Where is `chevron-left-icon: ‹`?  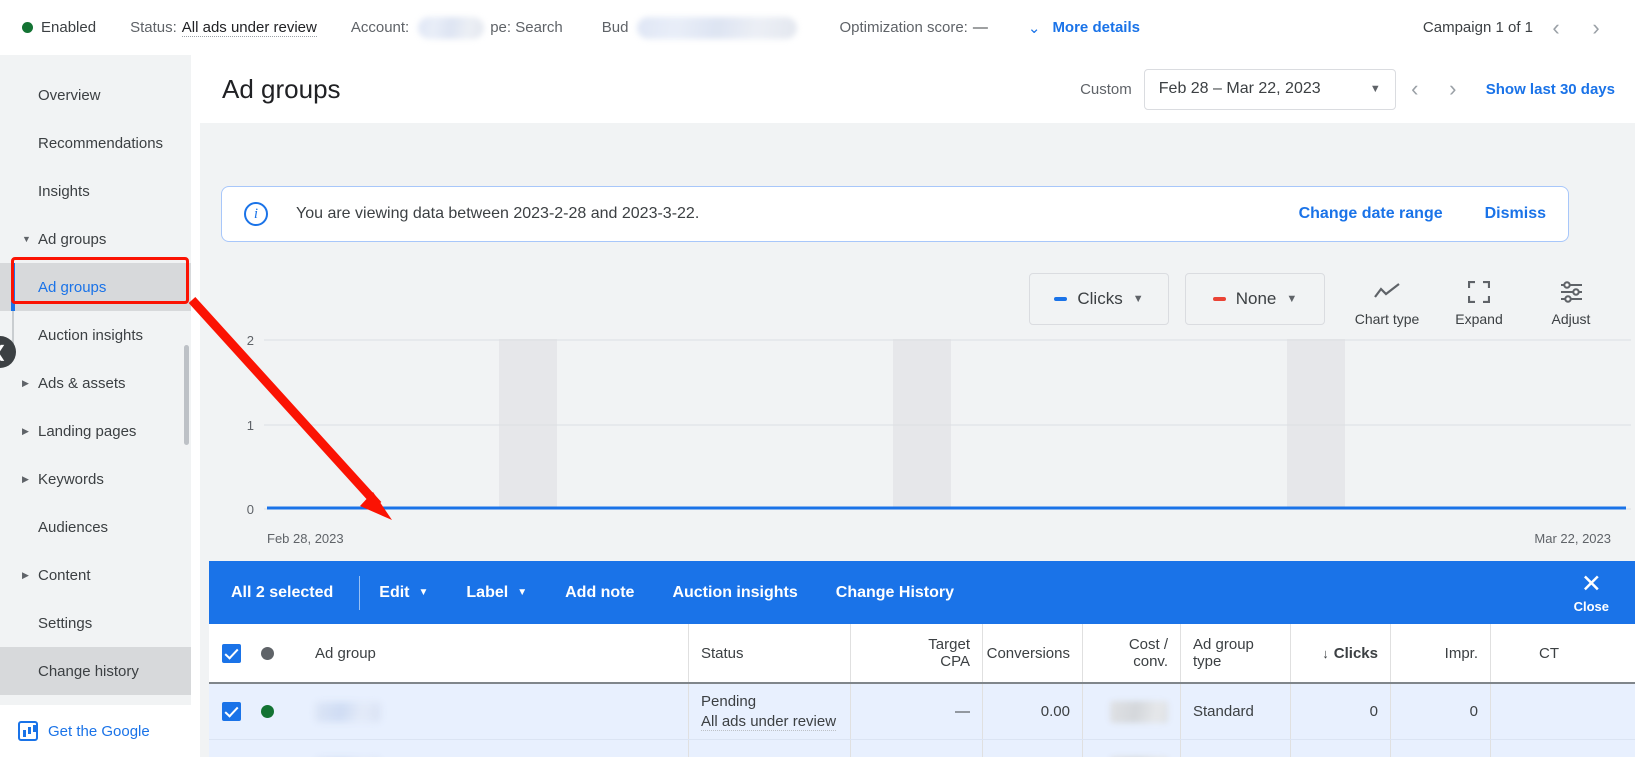
chevron-left-icon: ‹ is located at coordinates (1556, 28).